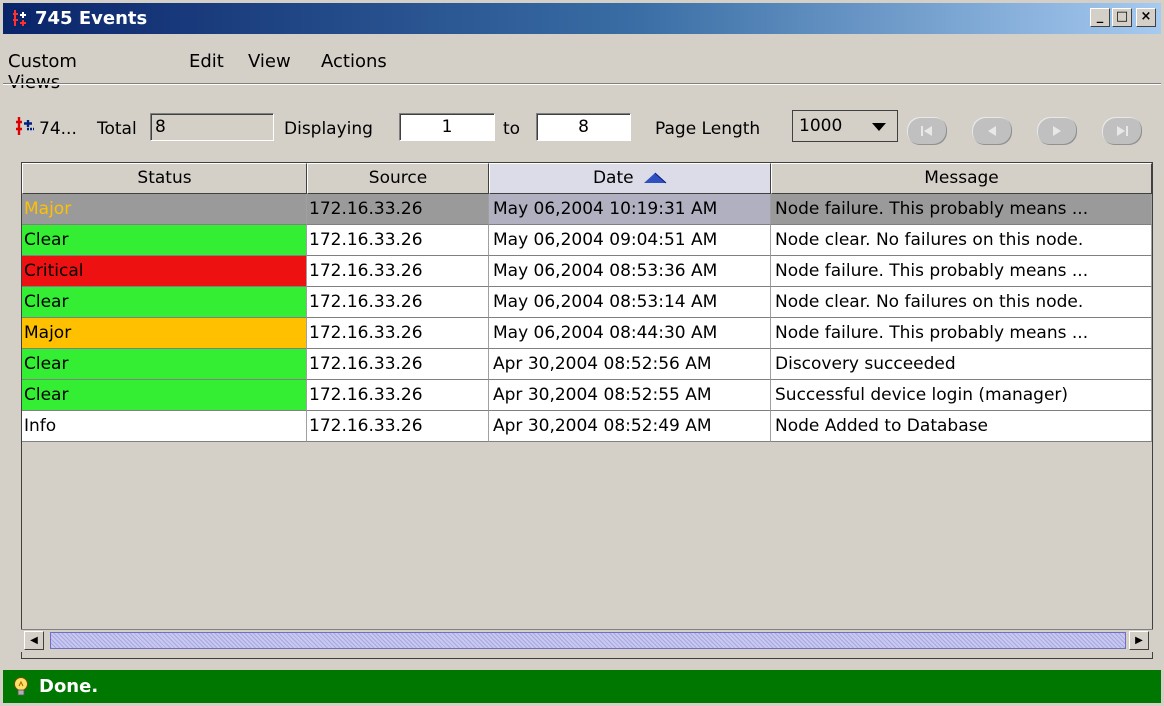  What do you see at coordinates (655, 178) in the screenshot?
I see `sort-ascending-icon` at bounding box center [655, 178].